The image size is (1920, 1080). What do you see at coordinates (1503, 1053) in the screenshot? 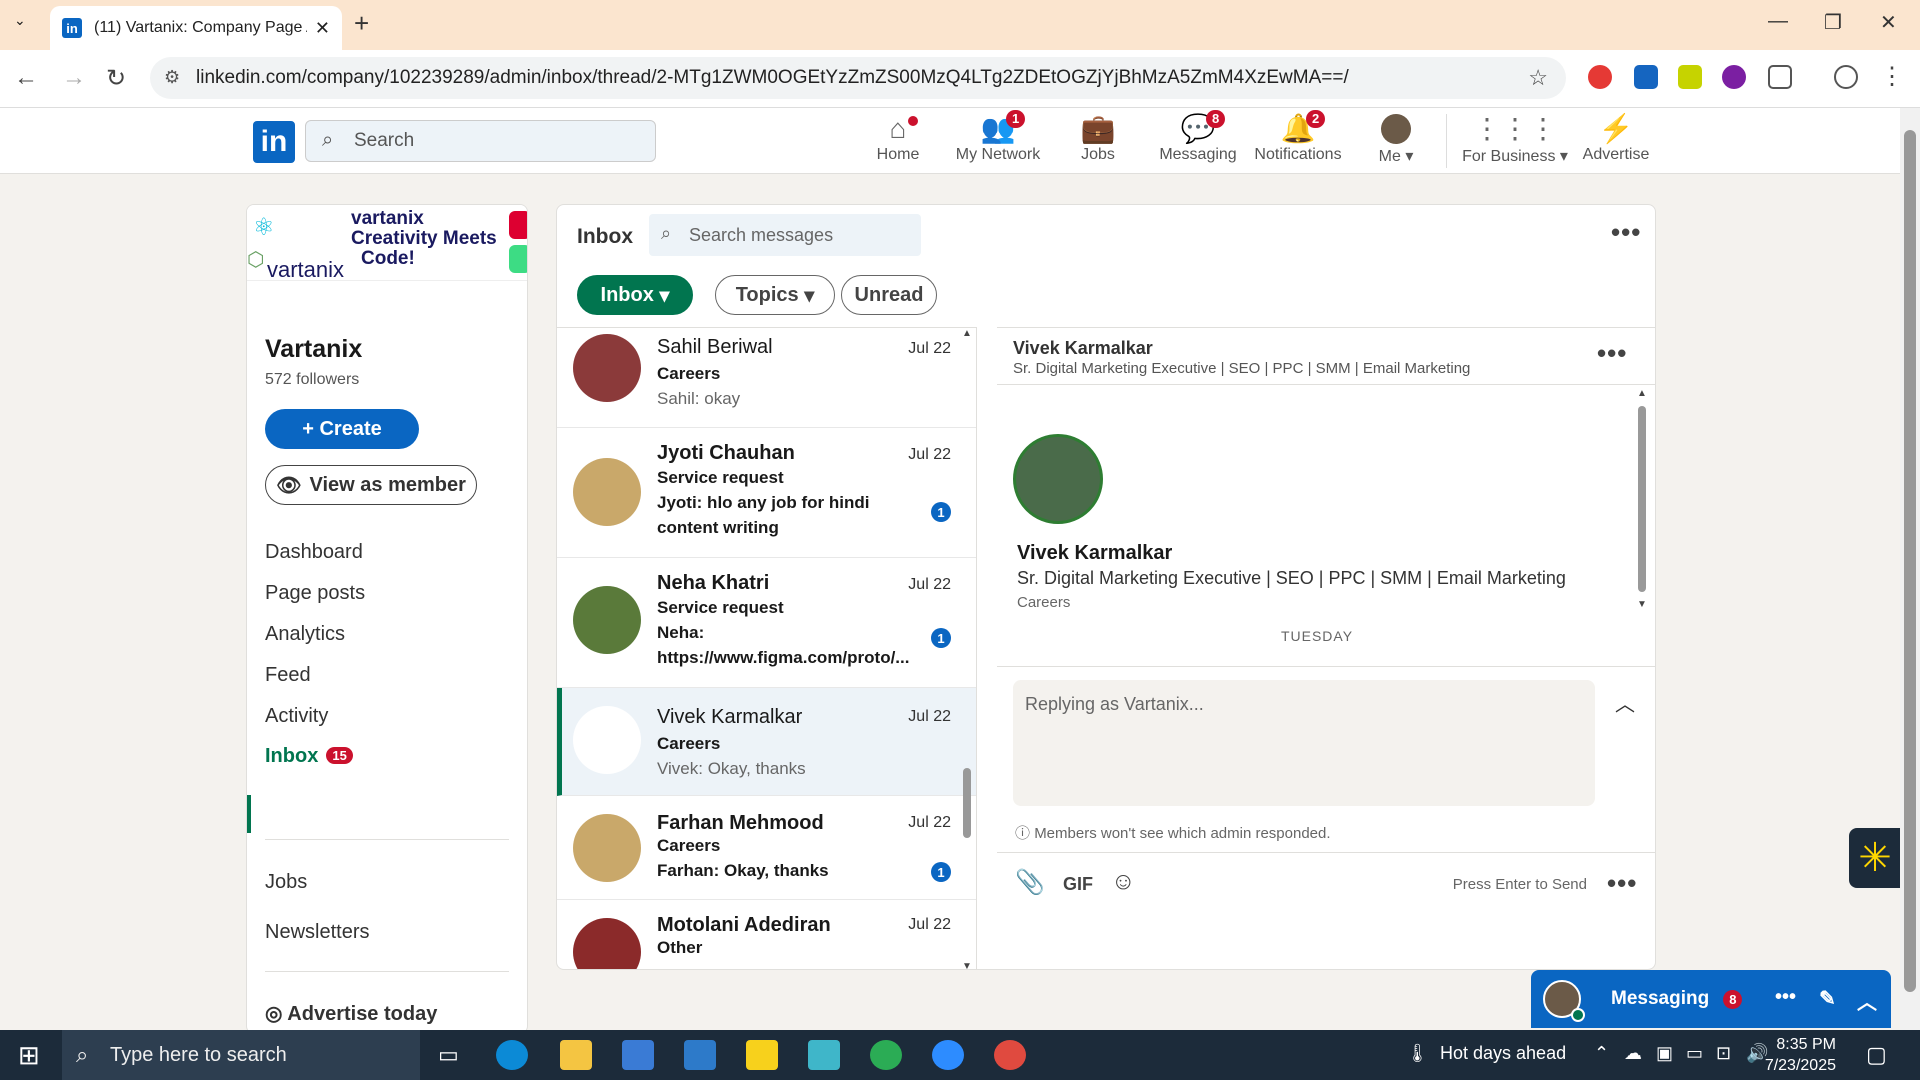
I see `weather-text: Hot days ahead` at bounding box center [1503, 1053].